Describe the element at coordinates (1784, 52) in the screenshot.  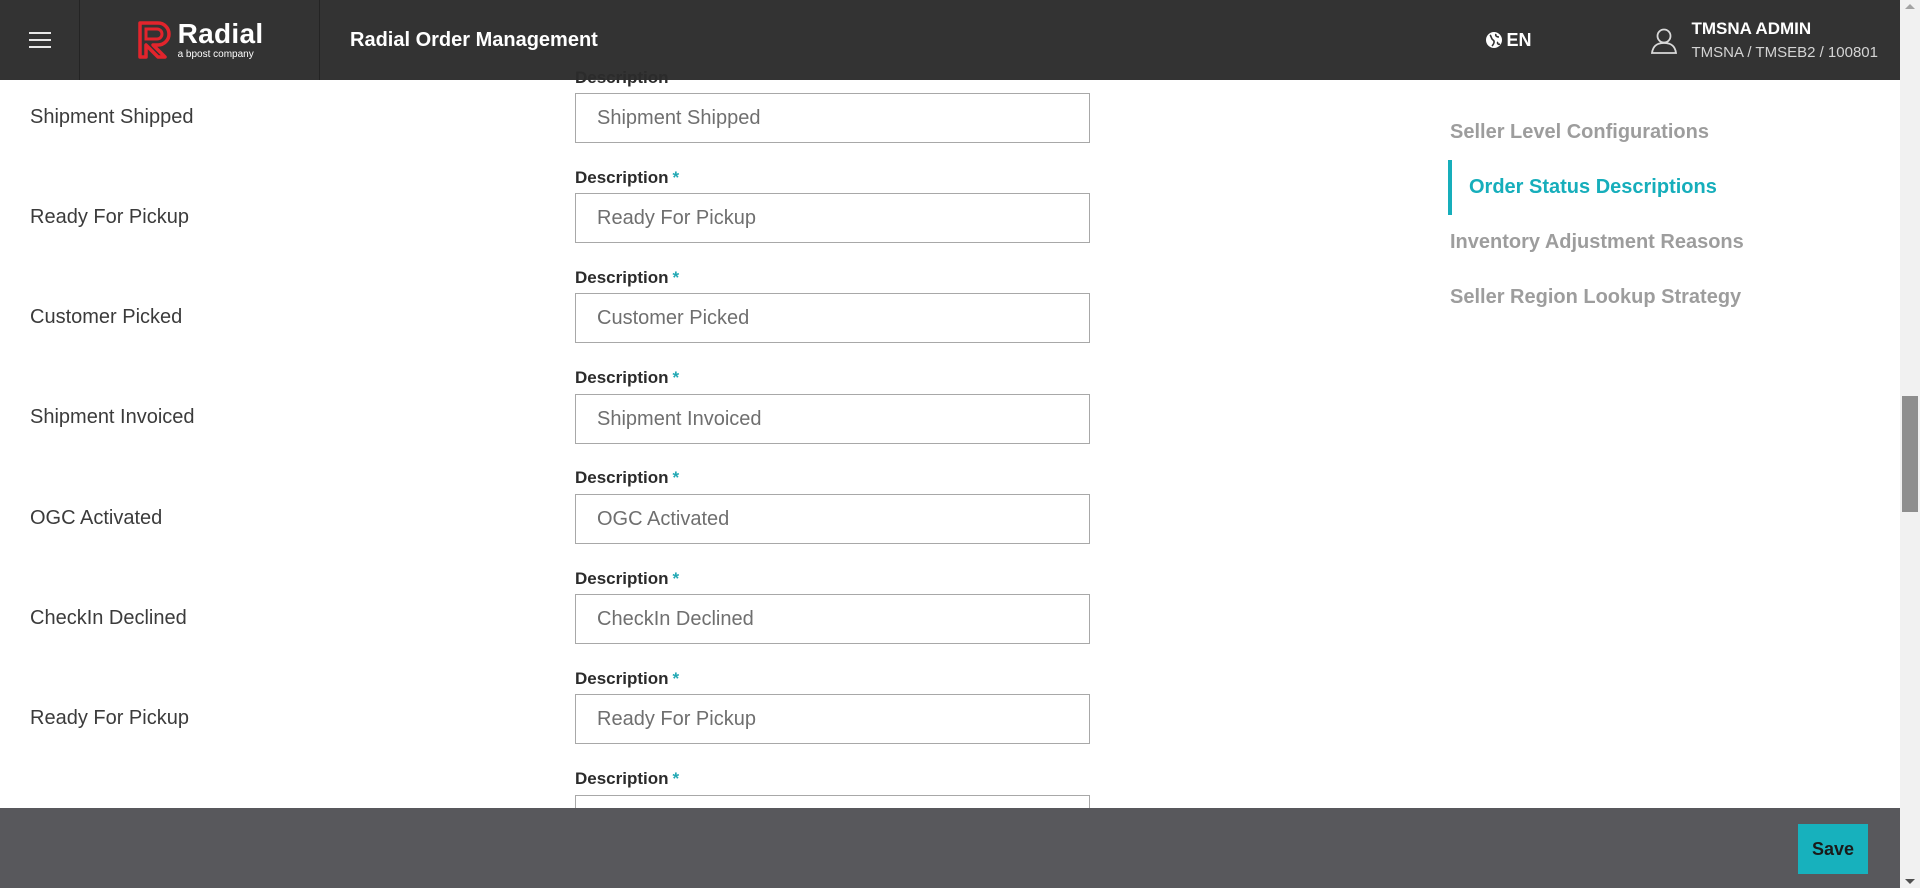
I see `user-org-path: TMSNA / TMSEB2 / 100801` at that location.